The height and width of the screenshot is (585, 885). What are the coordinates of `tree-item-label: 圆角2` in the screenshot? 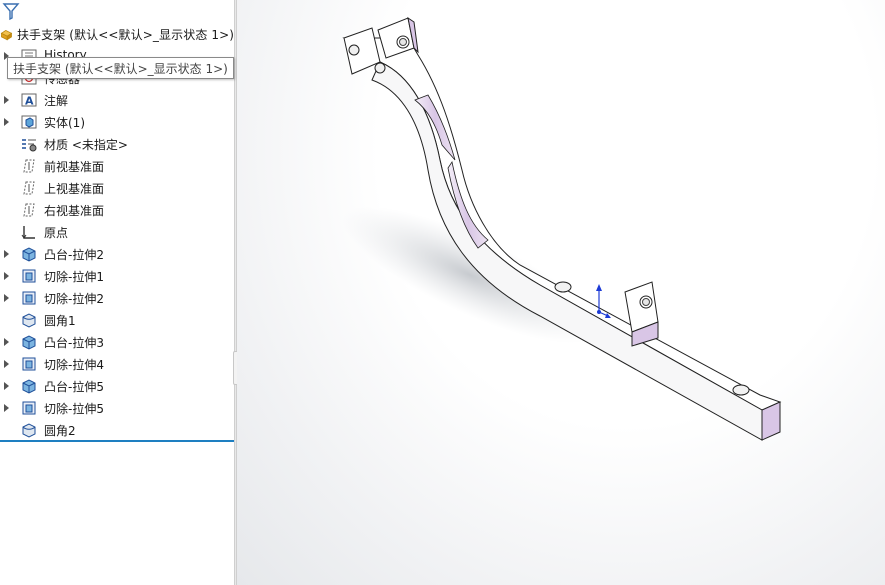 It's located at (60, 431).